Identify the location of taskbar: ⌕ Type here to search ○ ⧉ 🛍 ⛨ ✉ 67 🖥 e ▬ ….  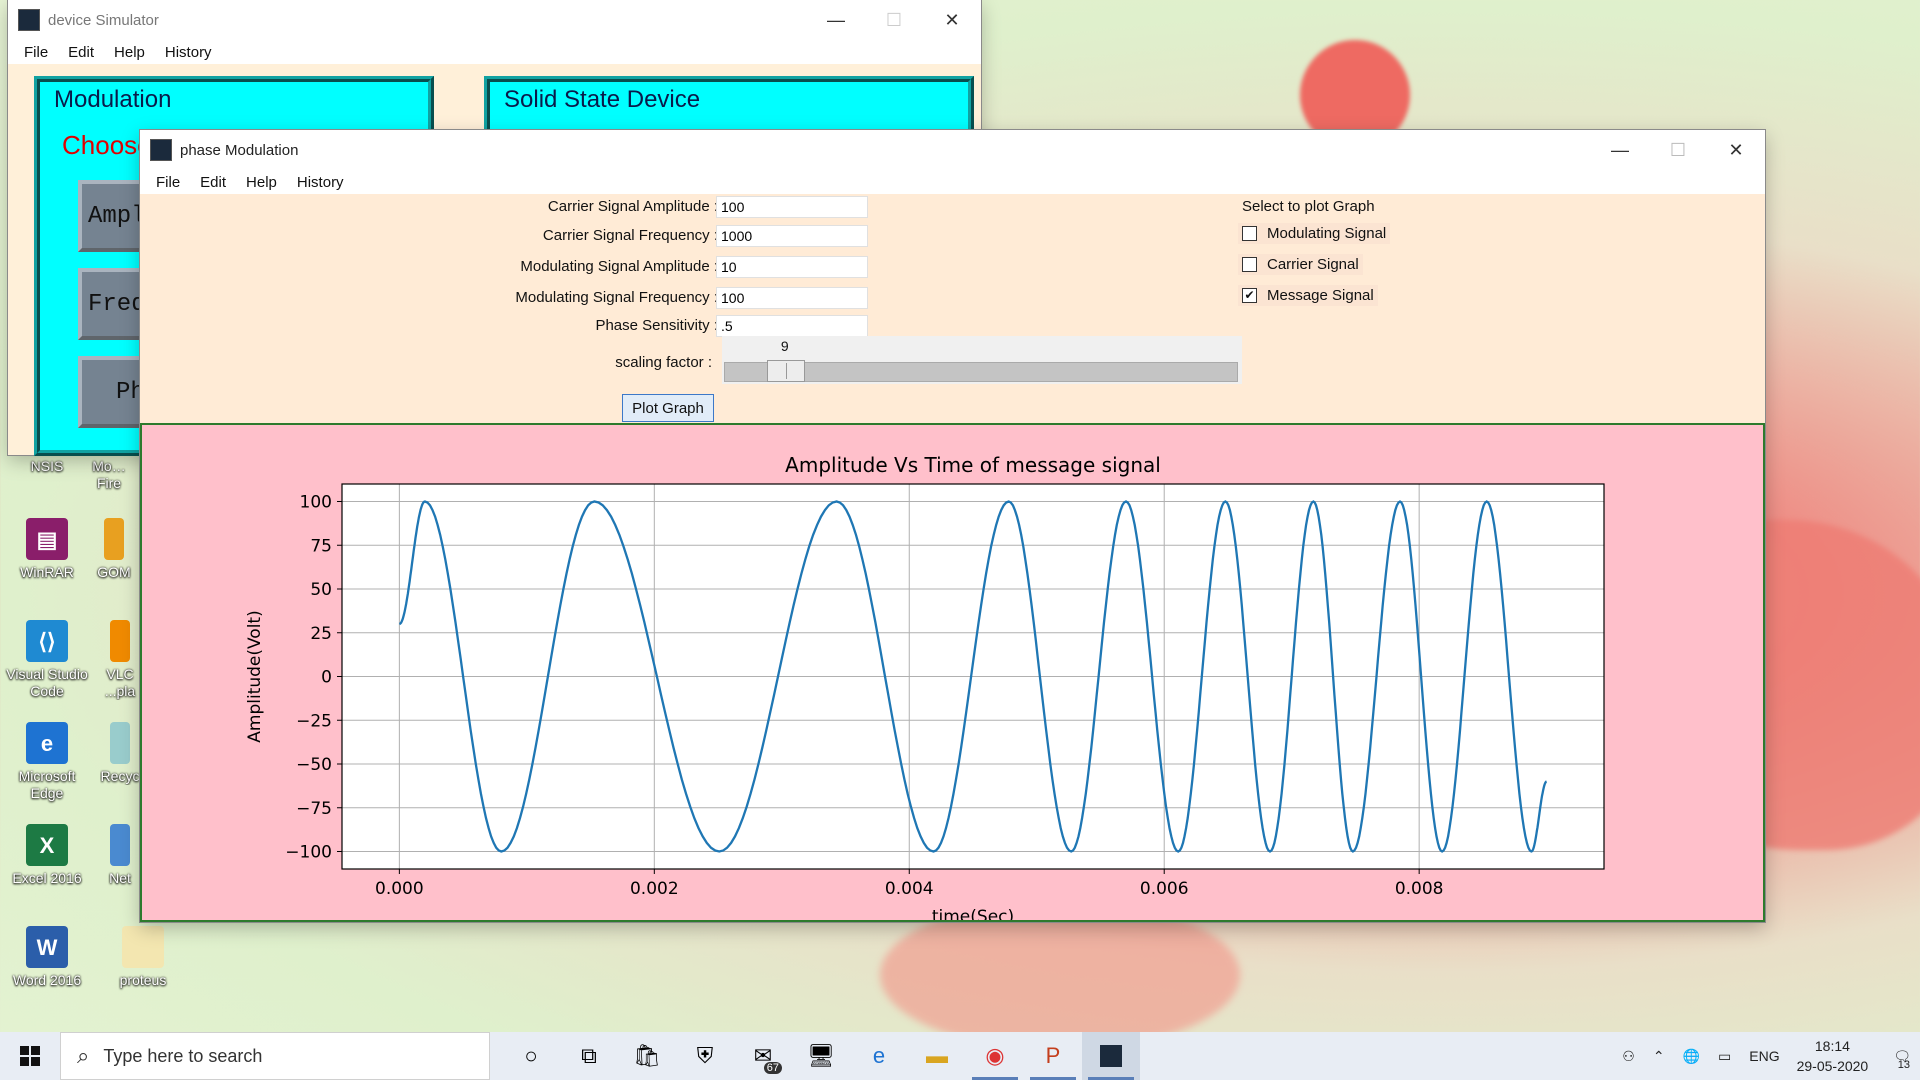
(960, 1056).